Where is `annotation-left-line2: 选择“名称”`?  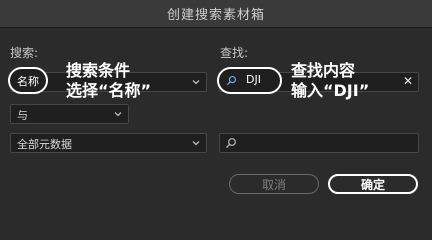
annotation-left-line2: 选择“名称” is located at coordinates (109, 90).